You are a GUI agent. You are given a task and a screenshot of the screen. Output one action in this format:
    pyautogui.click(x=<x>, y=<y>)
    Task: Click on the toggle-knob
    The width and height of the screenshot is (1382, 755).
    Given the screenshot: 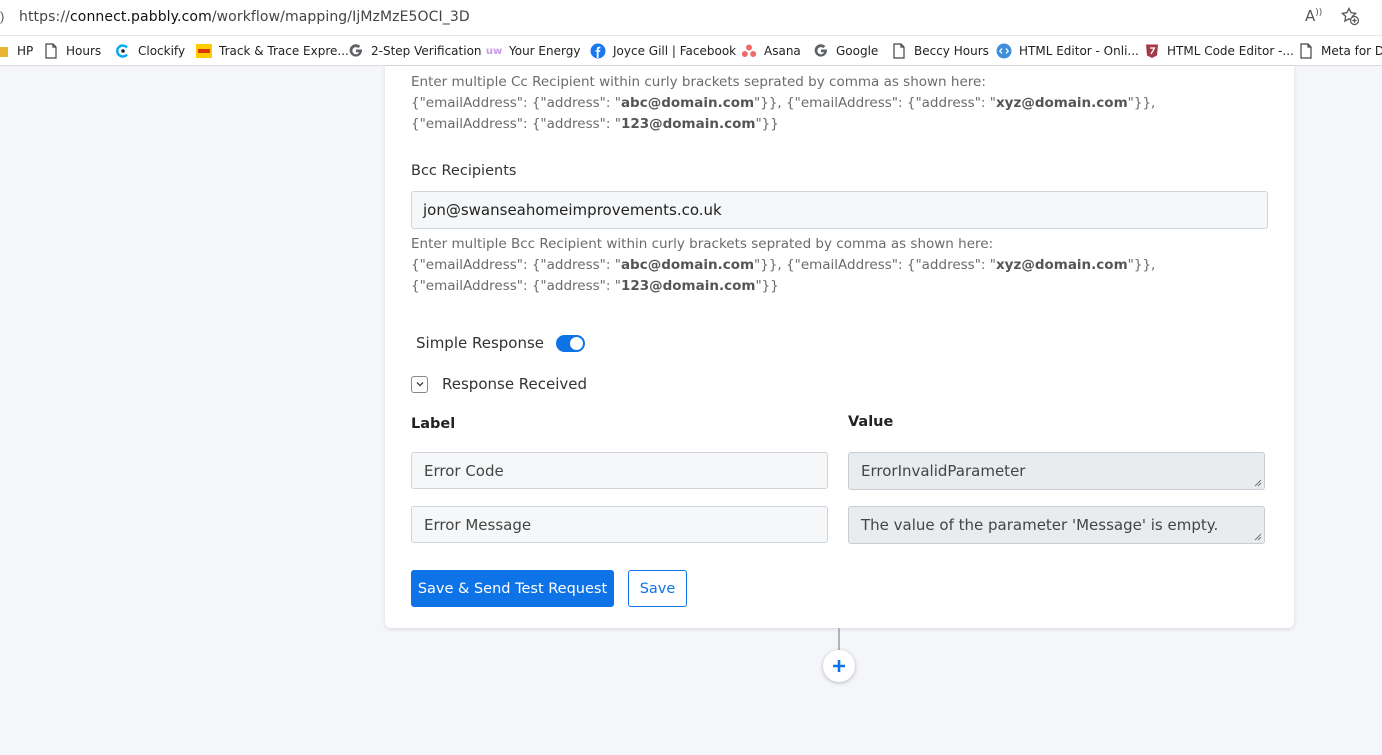 What is the action you would take?
    pyautogui.click(x=577, y=343)
    